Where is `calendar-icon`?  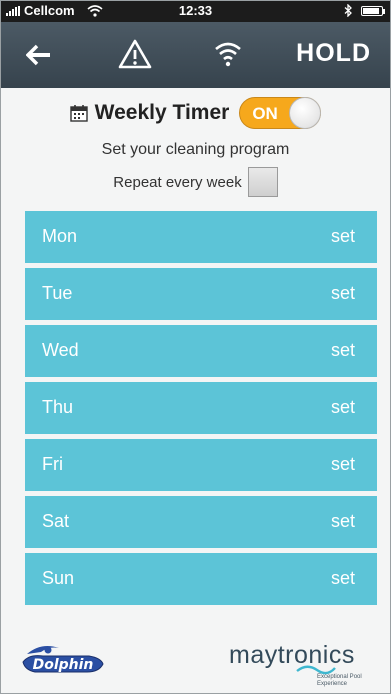
calendar-icon is located at coordinates (78, 113).